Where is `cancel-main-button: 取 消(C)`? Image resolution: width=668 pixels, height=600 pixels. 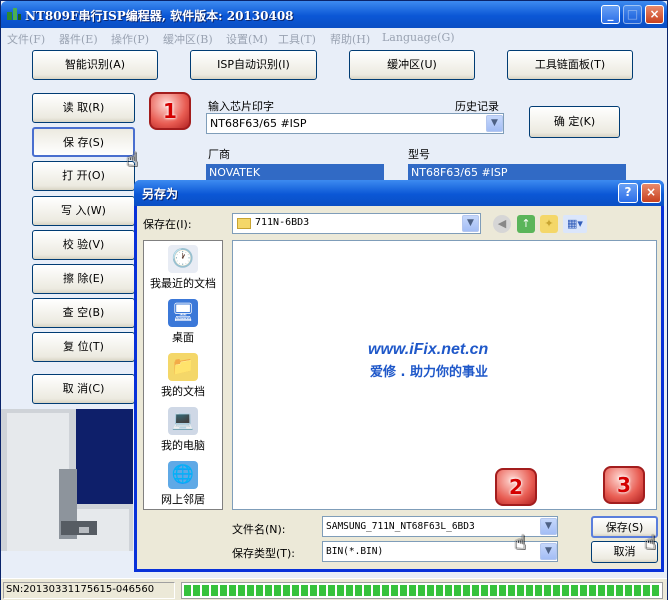
cancel-main-button: 取 消(C) is located at coordinates (83, 389).